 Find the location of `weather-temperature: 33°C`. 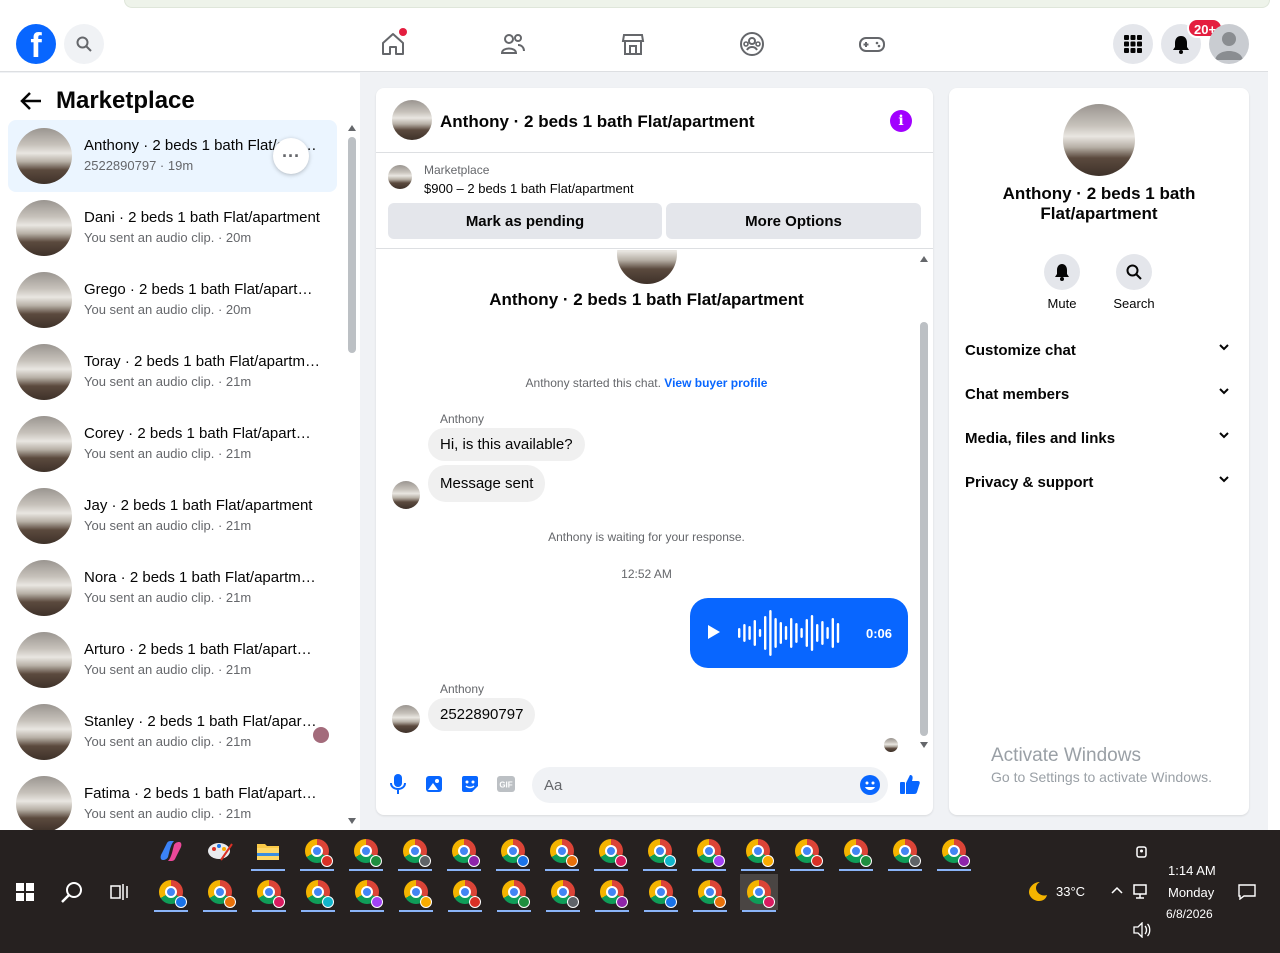

weather-temperature: 33°C is located at coordinates (1070, 891).